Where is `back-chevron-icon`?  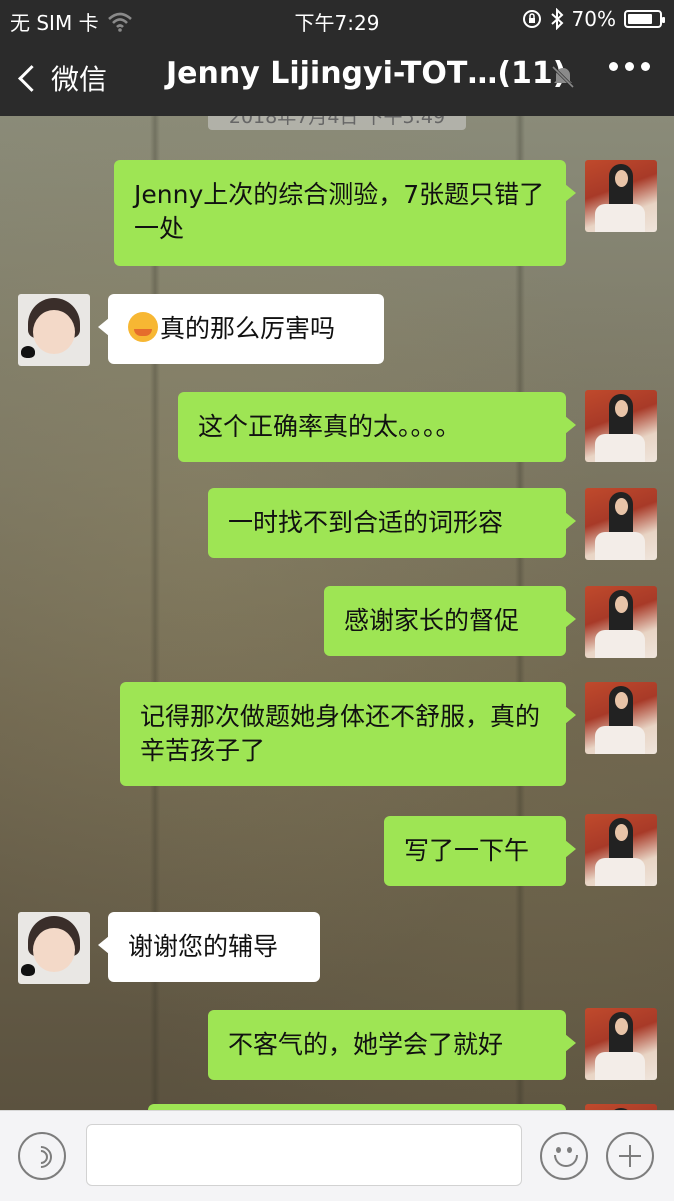
back-chevron-icon is located at coordinates (31, 78).